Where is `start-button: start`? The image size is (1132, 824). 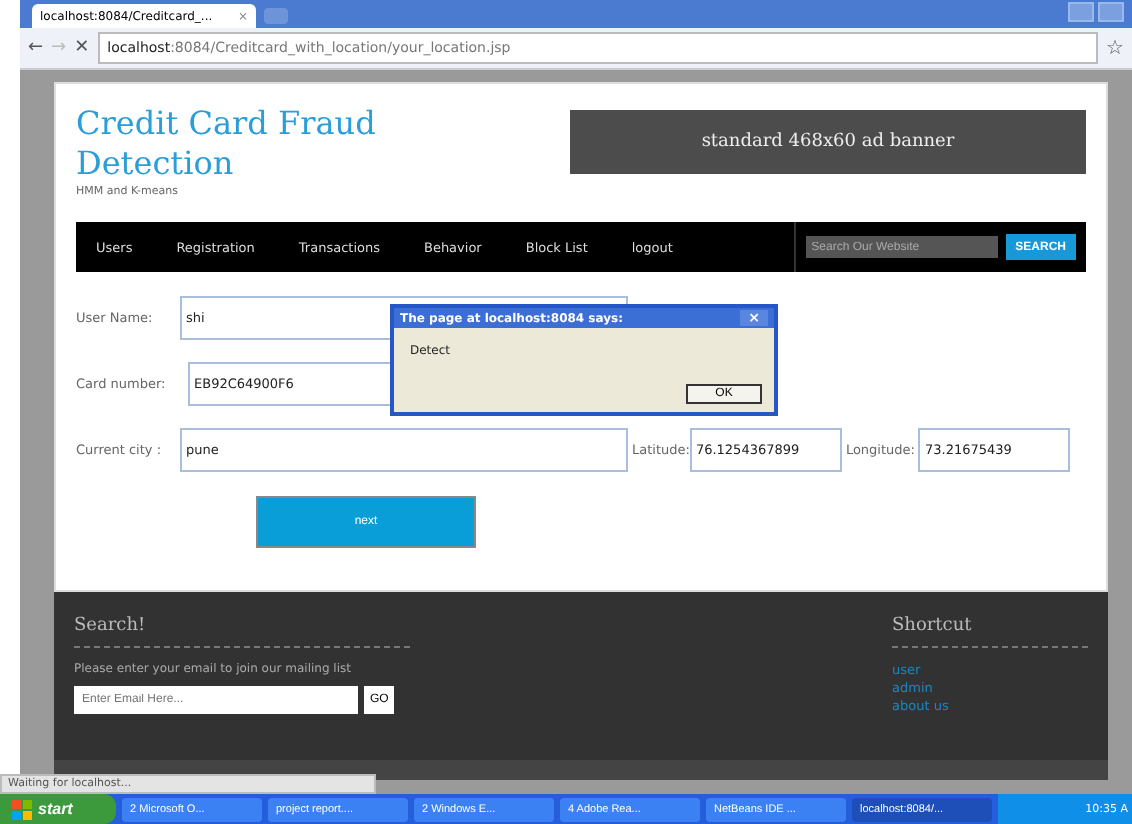 start-button: start is located at coordinates (58, 809).